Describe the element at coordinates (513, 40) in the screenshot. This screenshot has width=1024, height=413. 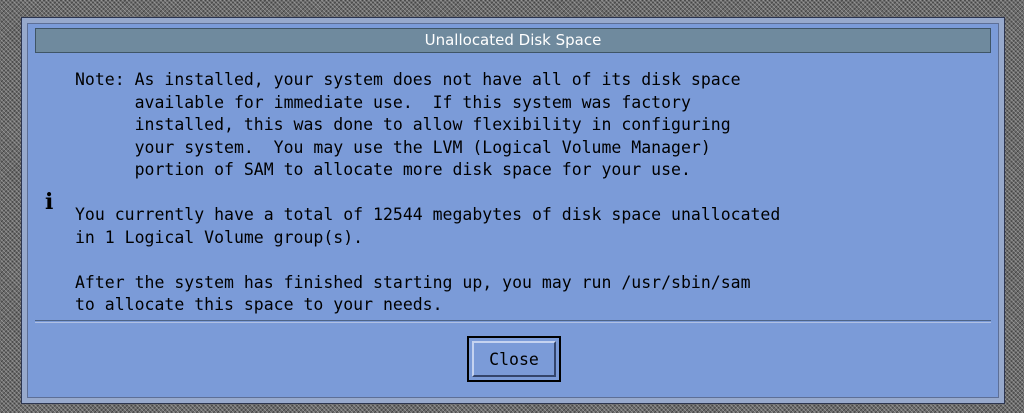
I see `dialog-title: Unallocated Disk Space` at that location.